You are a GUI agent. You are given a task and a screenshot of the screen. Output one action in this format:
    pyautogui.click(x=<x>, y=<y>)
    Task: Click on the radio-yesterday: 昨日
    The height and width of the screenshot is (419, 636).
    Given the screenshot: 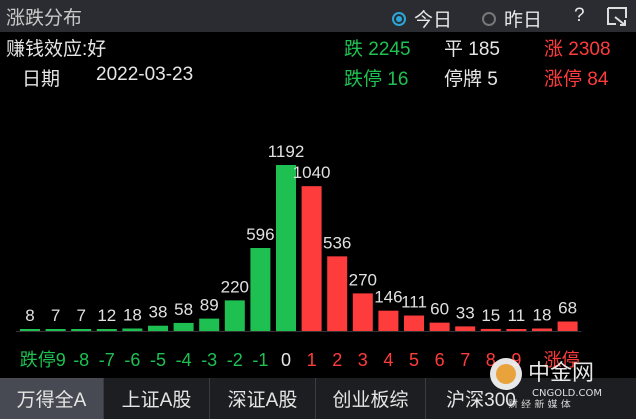 What is the action you would take?
    pyautogui.click(x=512, y=18)
    